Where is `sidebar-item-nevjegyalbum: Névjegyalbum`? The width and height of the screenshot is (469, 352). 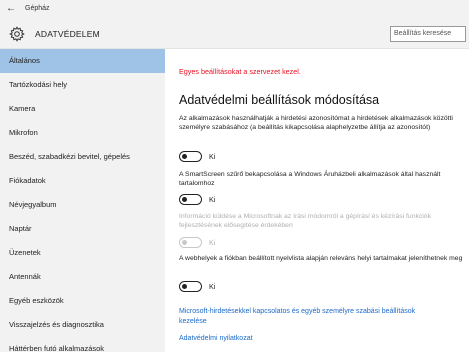 sidebar-item-nevjegyalbum: Névjegyalbum is located at coordinates (82, 205).